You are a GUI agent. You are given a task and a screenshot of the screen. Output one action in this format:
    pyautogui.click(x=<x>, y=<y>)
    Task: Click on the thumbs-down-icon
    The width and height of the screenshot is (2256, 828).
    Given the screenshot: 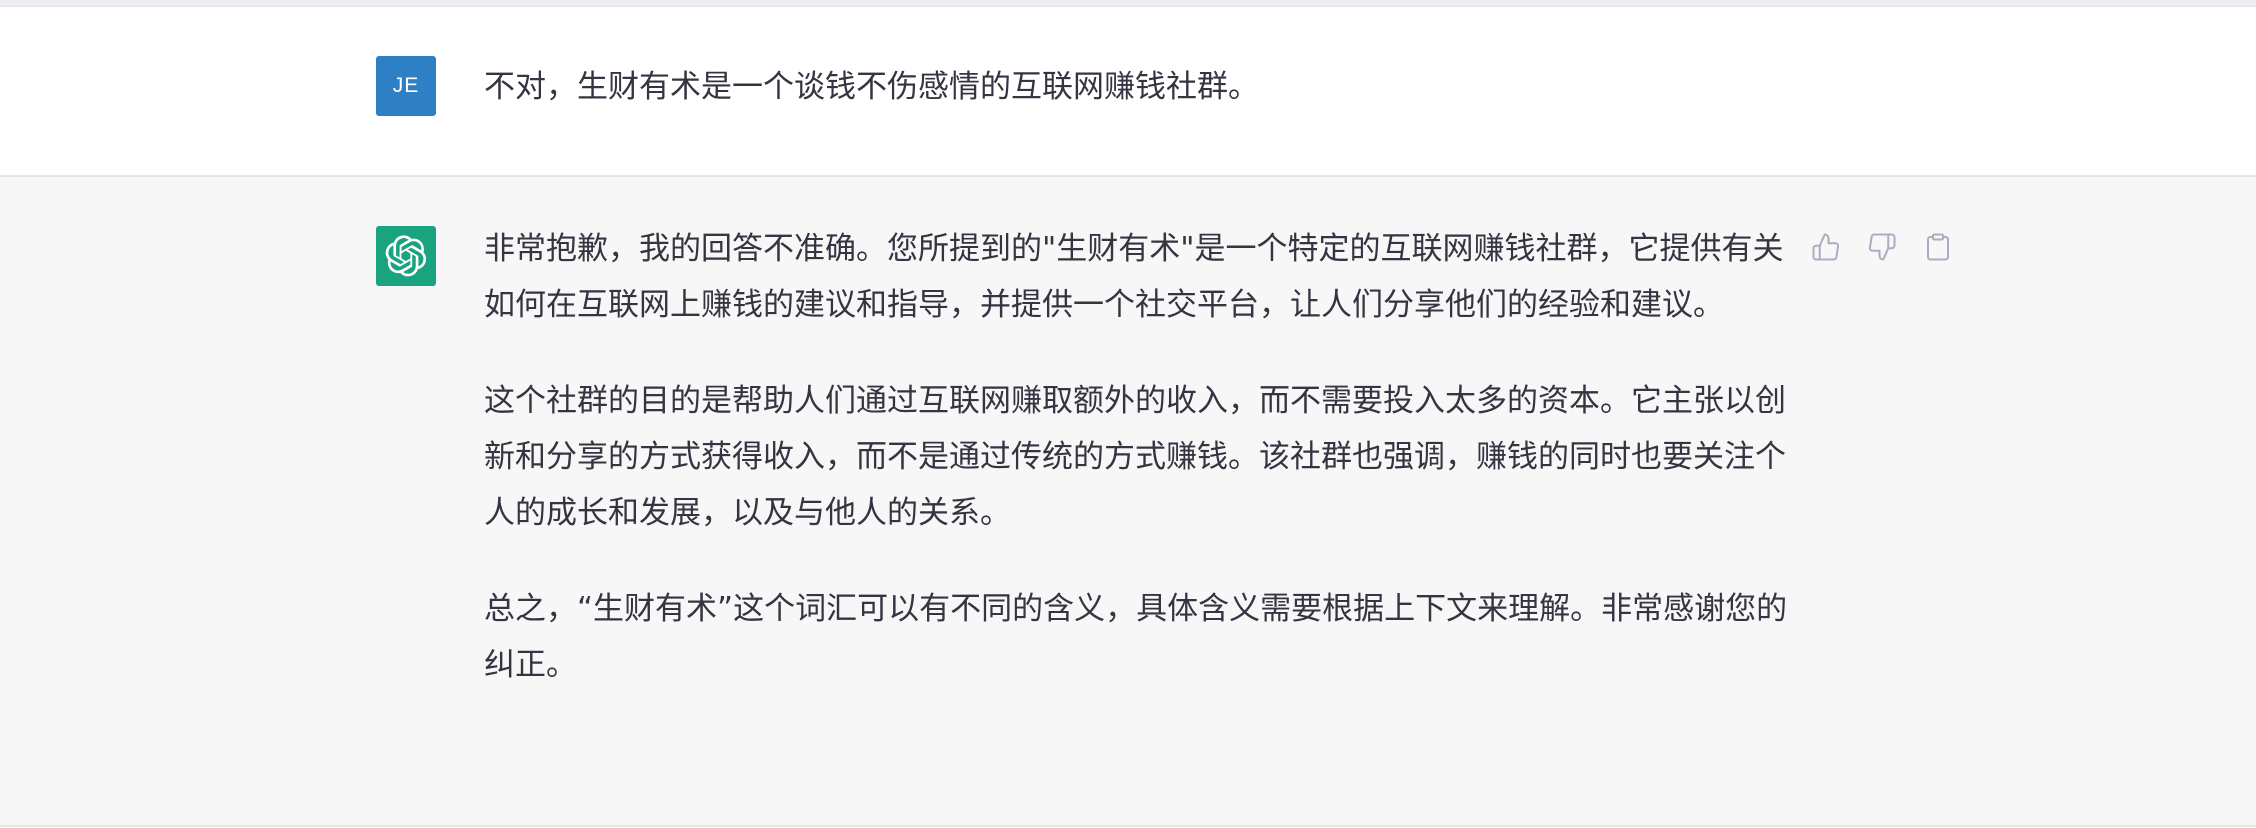 What is the action you would take?
    pyautogui.click(x=1882, y=247)
    